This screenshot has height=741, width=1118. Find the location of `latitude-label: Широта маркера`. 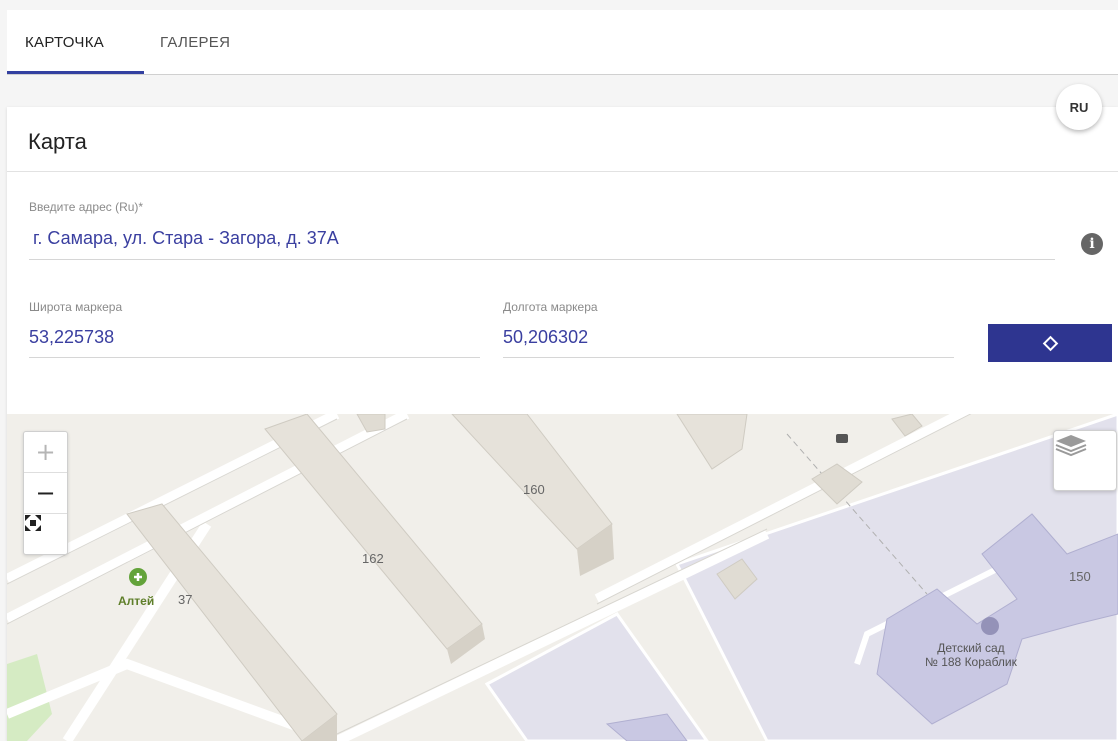

latitude-label: Широта маркера is located at coordinates (76, 307).